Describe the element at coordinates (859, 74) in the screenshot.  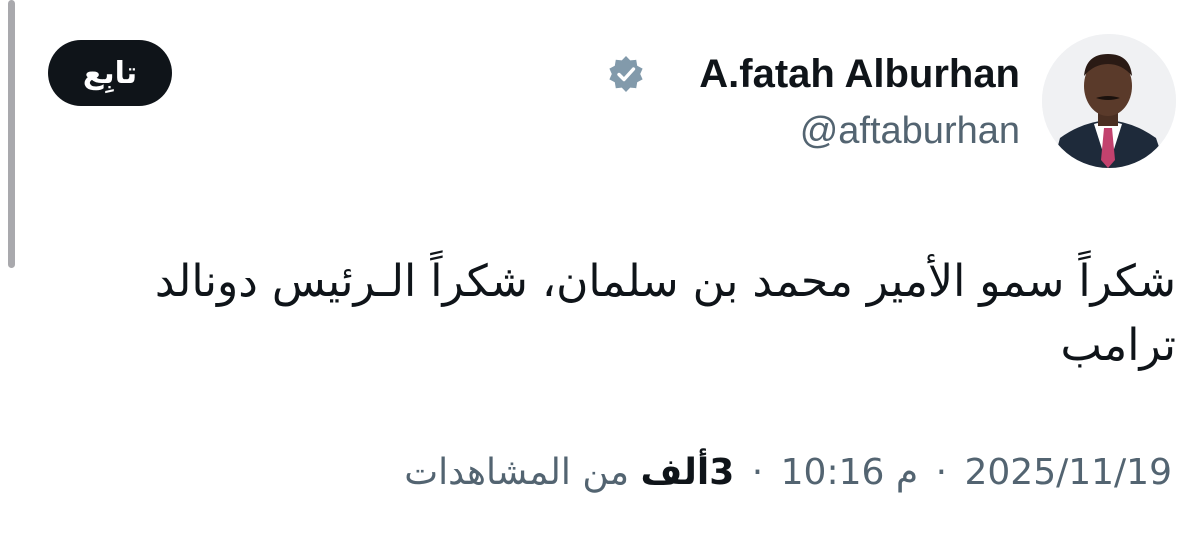
I see `display-name: A.fatah Alburhan` at that location.